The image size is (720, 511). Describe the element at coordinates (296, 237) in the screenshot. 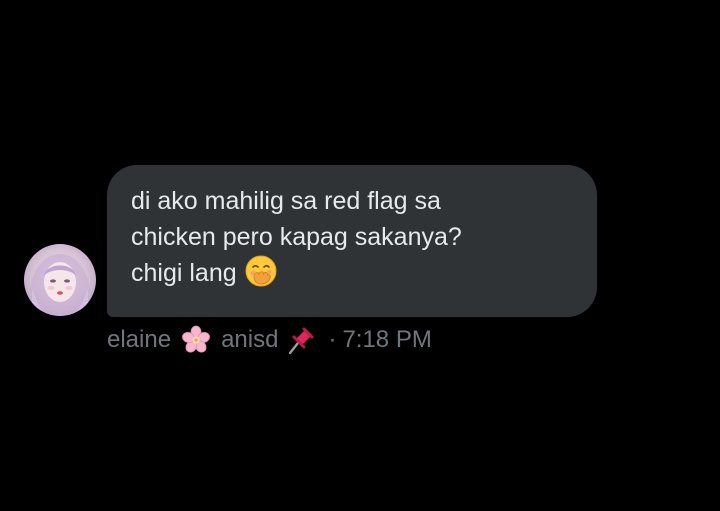

I see `message-line-2: chicken pero kapag sakanya?` at that location.